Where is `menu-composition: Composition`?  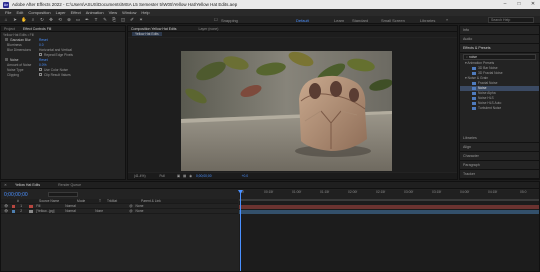
menu-composition: Composition is located at coordinates (39, 12).